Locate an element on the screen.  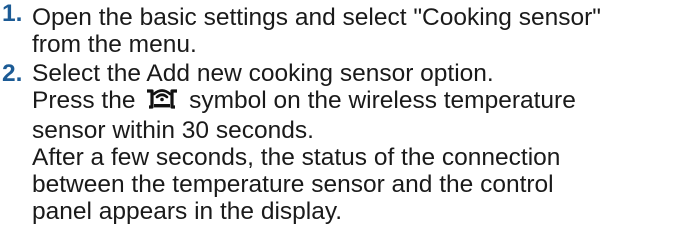
step-2-line-3: sensor within 30 seconds. is located at coordinates (173, 130).